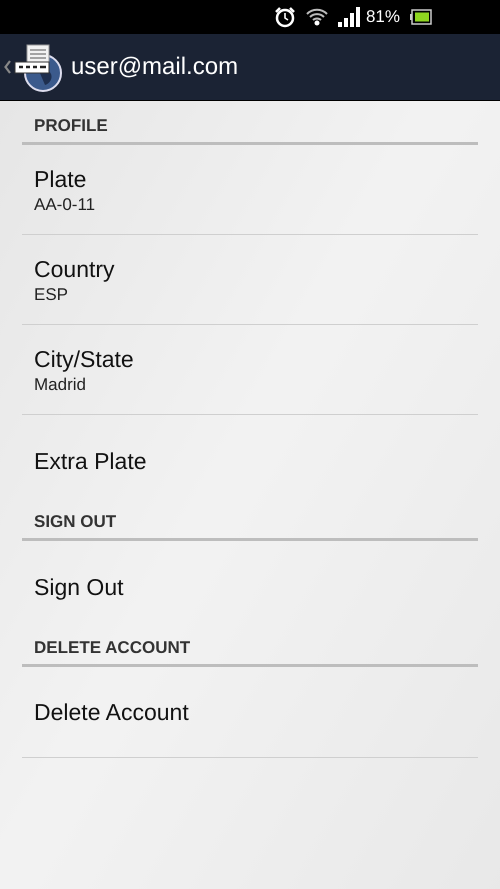 The image size is (500, 889). Describe the element at coordinates (317, 17) in the screenshot. I see `wifi-icon` at that location.